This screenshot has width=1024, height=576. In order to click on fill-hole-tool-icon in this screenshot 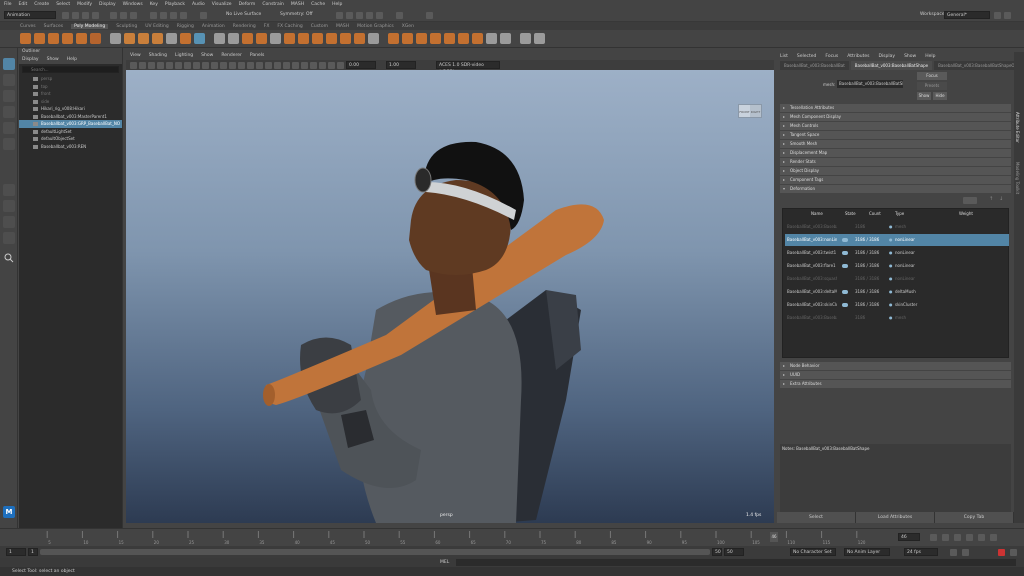, I will do `click(345, 38)`.